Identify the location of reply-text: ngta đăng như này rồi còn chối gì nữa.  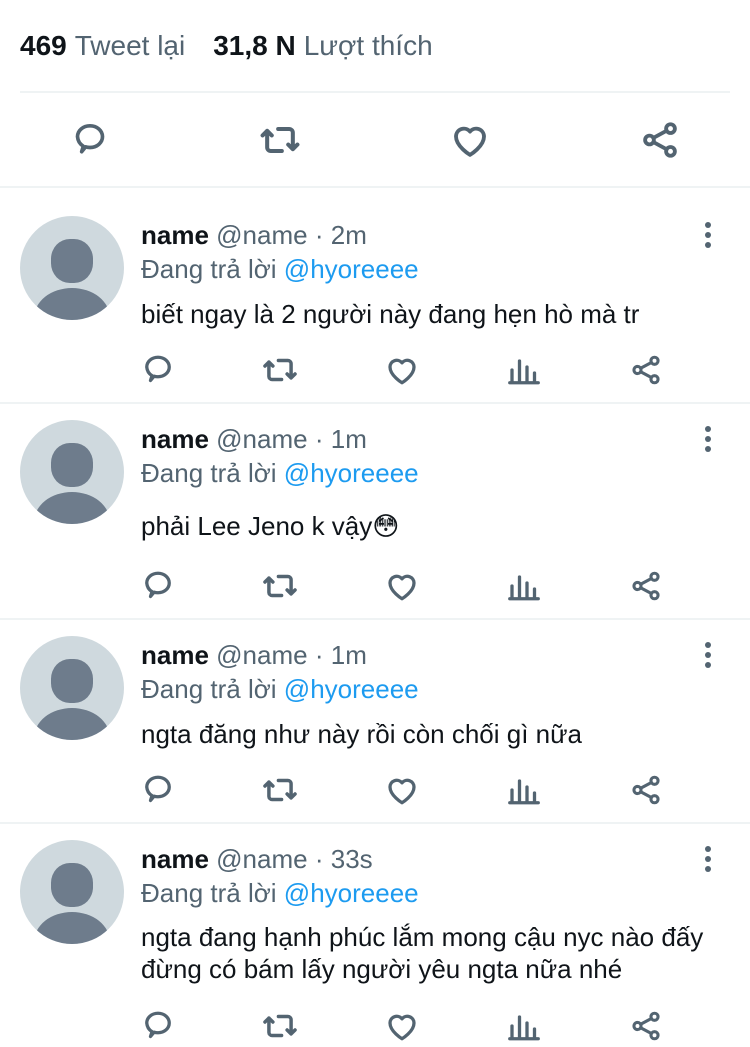
(361, 734).